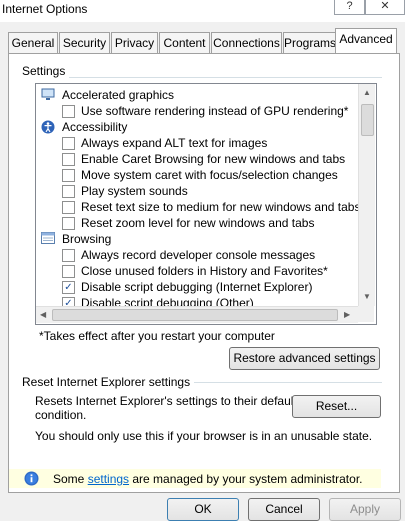 The height and width of the screenshot is (521, 405). Describe the element at coordinates (95, 127) in the screenshot. I see `settings-category-label: Accessibility` at that location.